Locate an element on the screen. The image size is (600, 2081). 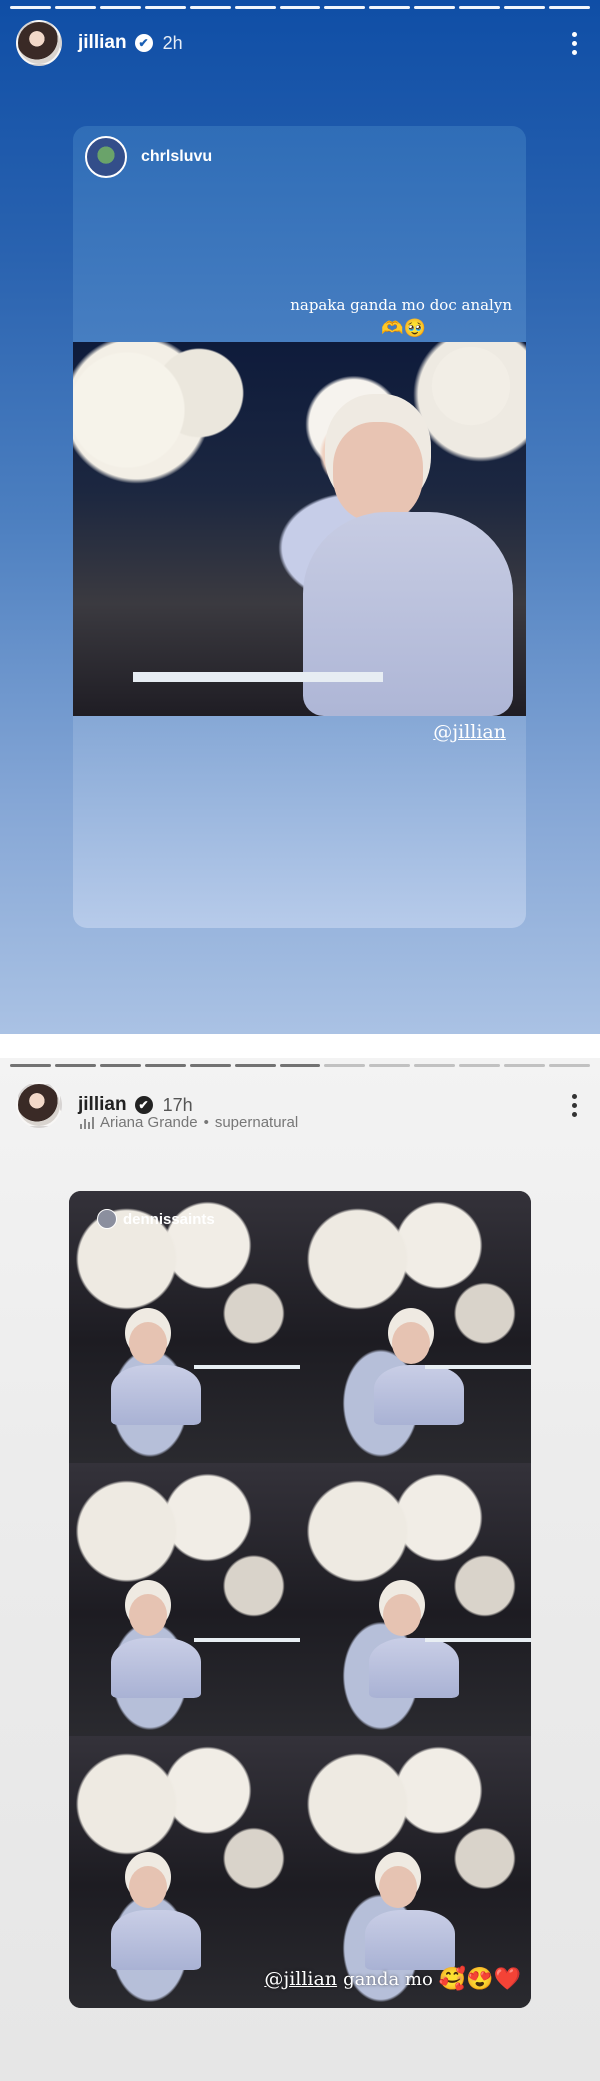
light-bar is located at coordinates (258, 677).